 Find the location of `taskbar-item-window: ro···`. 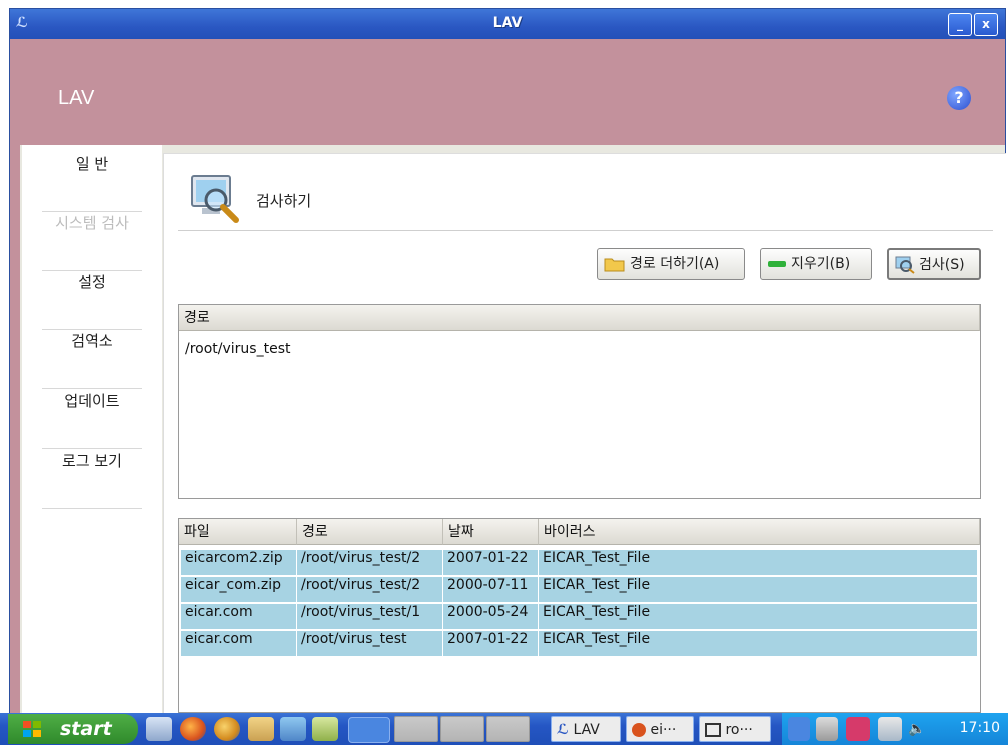

taskbar-item-window: ro··· is located at coordinates (735, 729).